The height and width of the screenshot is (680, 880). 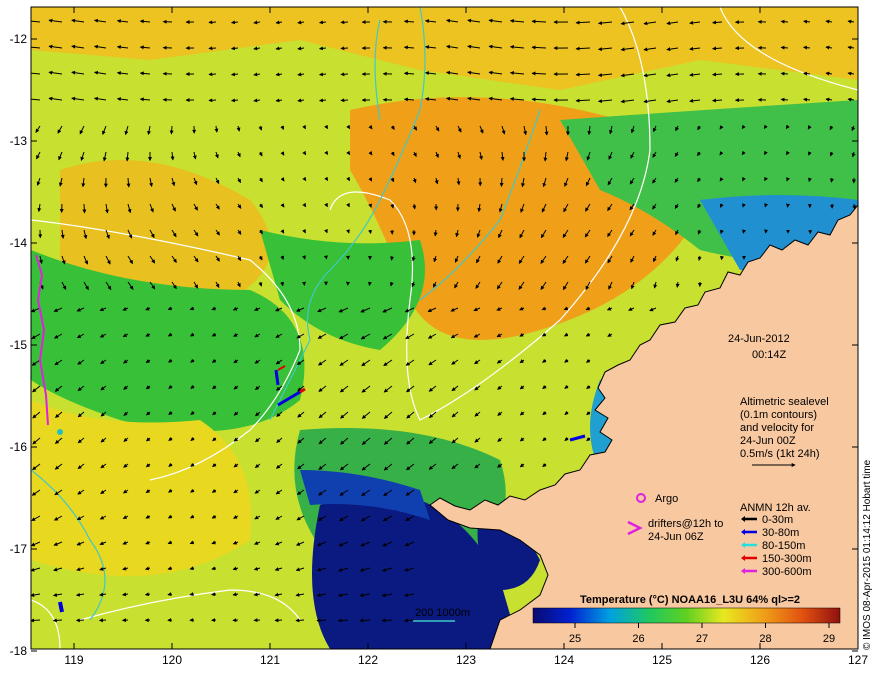 I want to click on colorbar-tick-label: 27, so click(x=702, y=639).